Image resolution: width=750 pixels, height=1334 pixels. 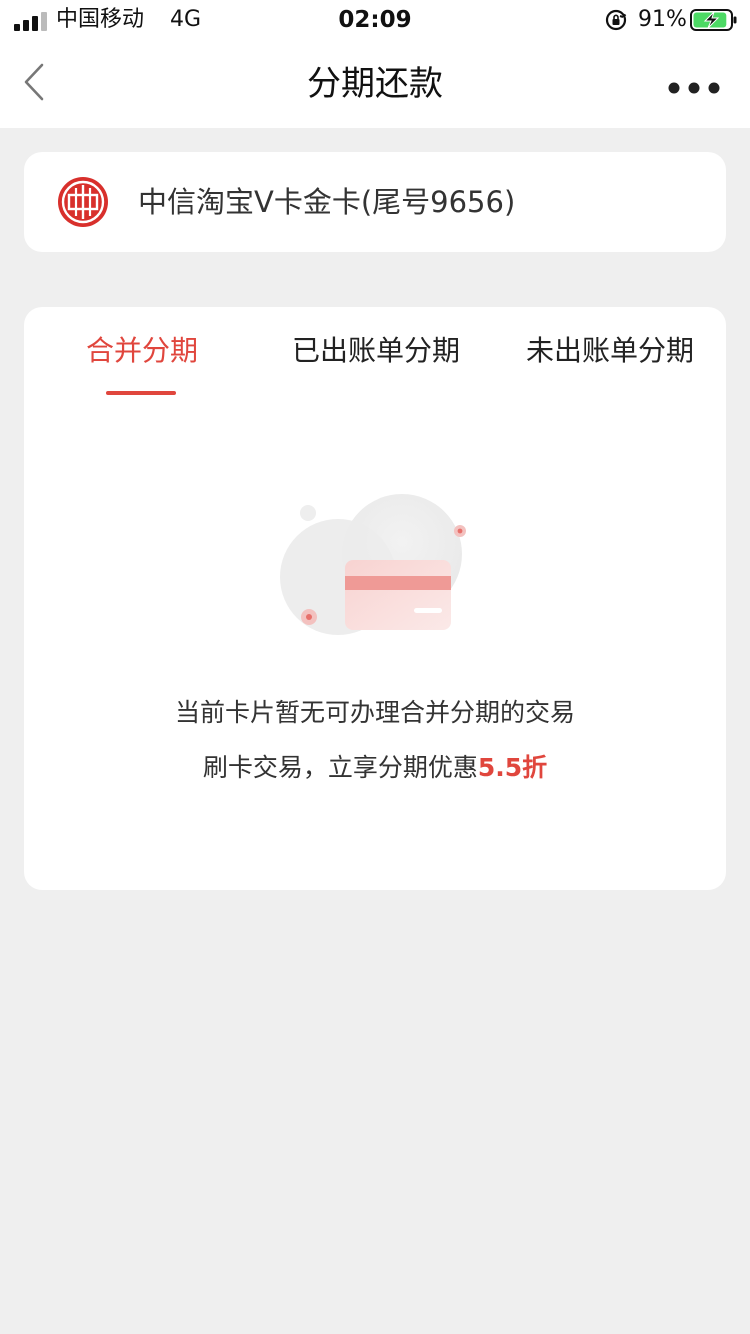 I want to click on orientation-lock-icon, so click(x=616, y=20).